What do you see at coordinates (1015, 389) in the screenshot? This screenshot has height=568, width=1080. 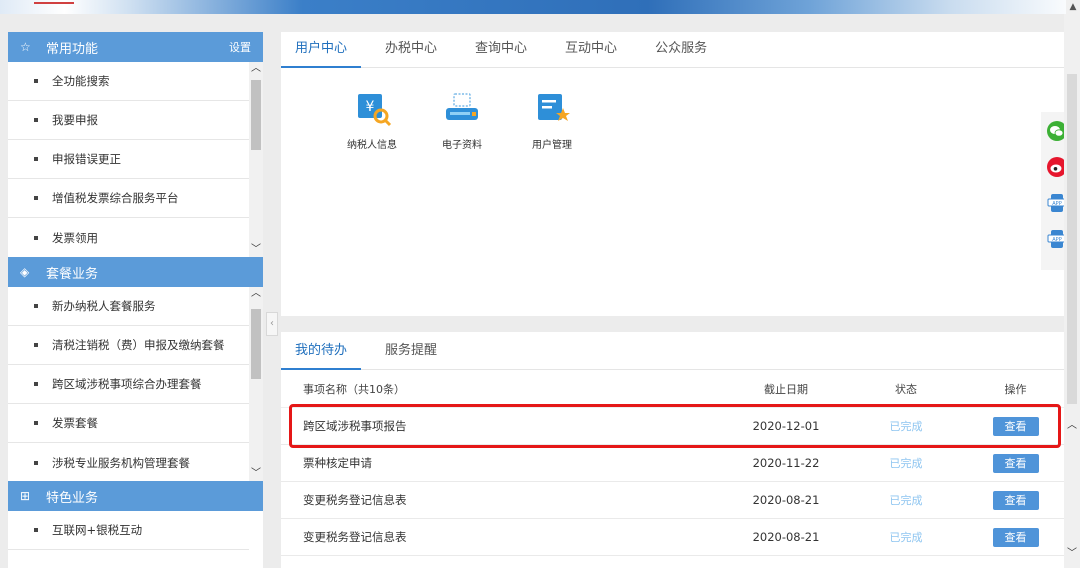 I see `column-header-op: 操作` at bounding box center [1015, 389].